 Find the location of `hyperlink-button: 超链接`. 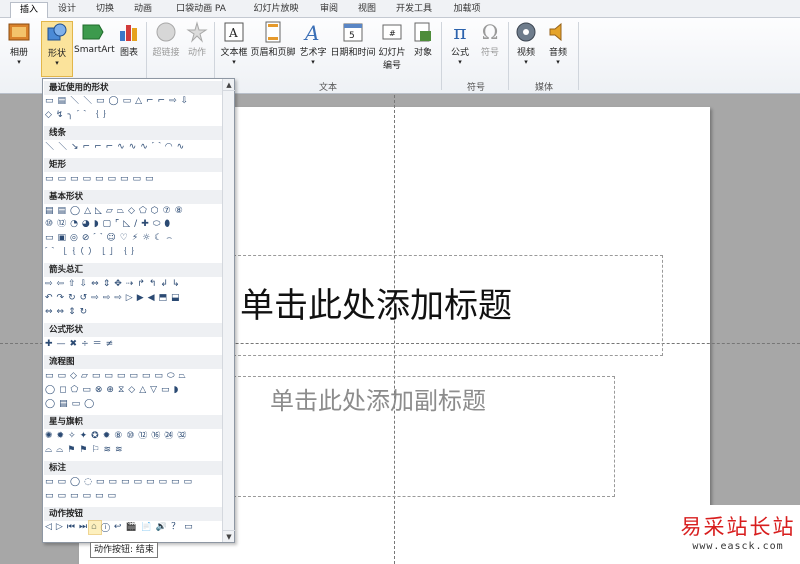

hyperlink-button: 超链接 is located at coordinates (166, 39).